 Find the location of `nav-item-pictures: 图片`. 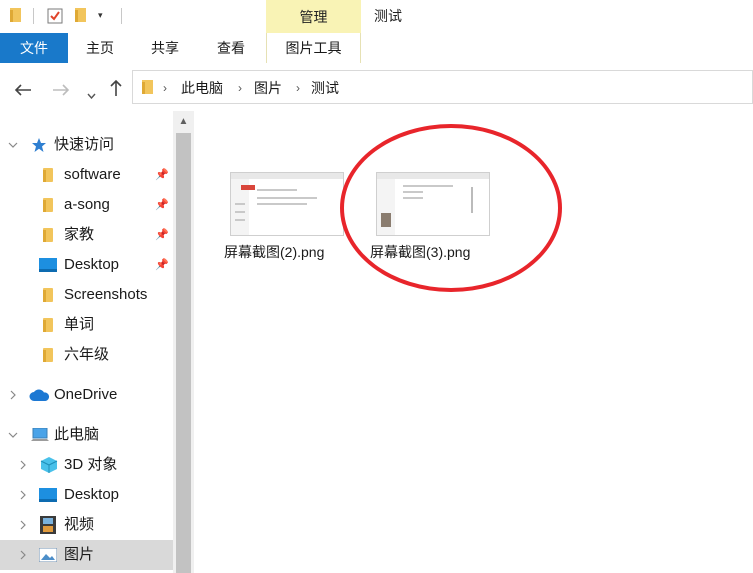

nav-item-pictures: 图片 is located at coordinates (86, 555).